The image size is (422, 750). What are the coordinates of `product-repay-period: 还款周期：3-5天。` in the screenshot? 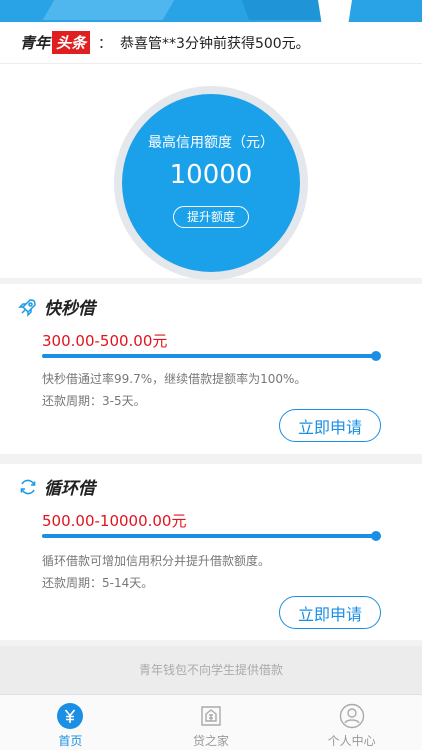 It's located at (94, 401).